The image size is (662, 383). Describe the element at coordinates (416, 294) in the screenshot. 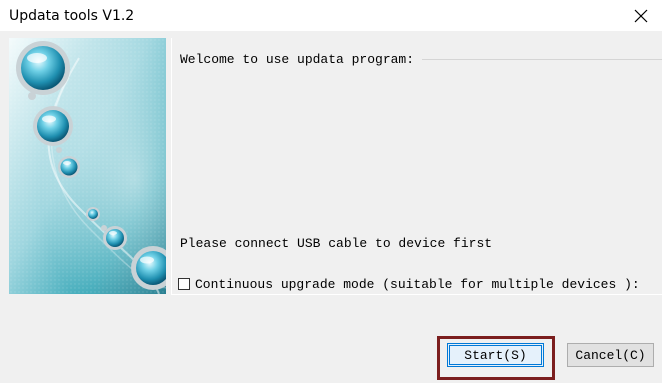

I see `panel-divider` at that location.